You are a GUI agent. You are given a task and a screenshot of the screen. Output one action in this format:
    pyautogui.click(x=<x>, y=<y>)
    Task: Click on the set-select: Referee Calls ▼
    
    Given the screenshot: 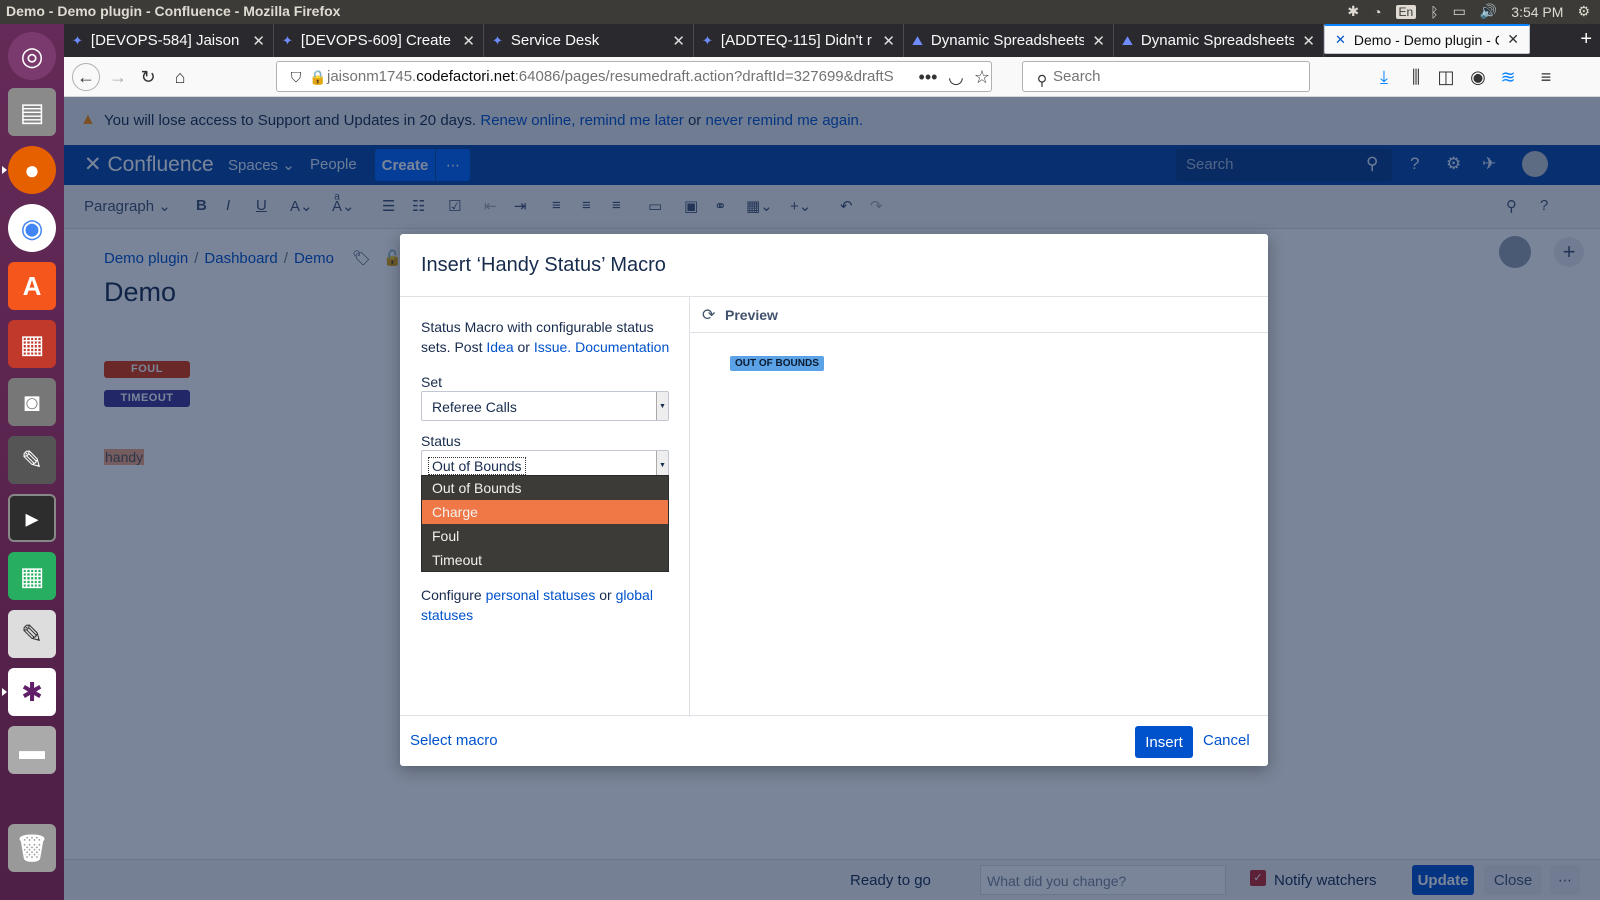 What is the action you would take?
    pyautogui.click(x=545, y=406)
    